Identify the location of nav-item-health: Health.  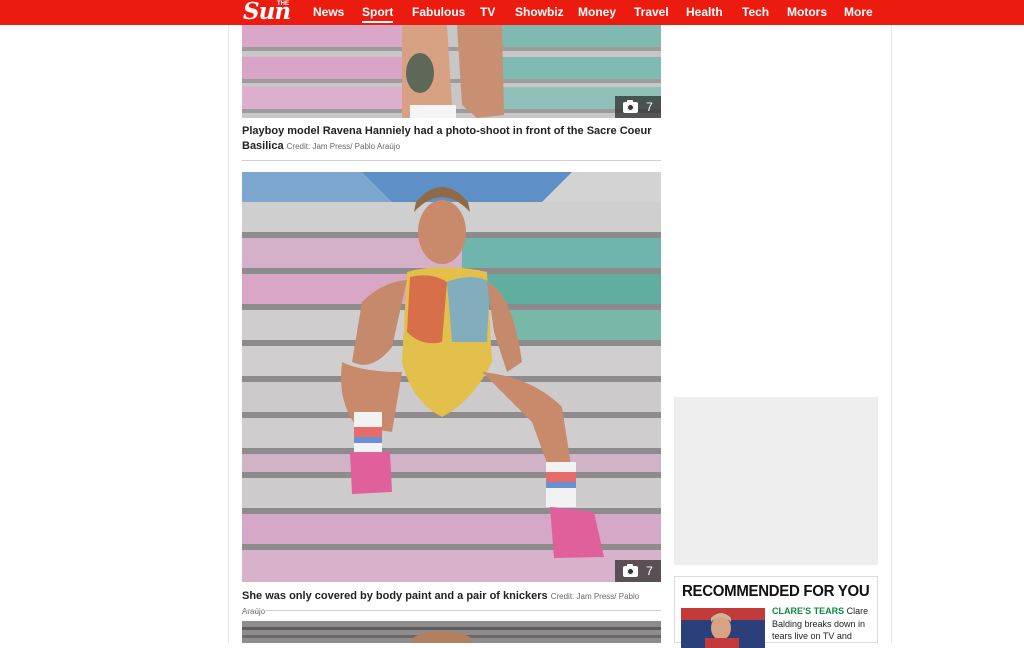
(704, 12).